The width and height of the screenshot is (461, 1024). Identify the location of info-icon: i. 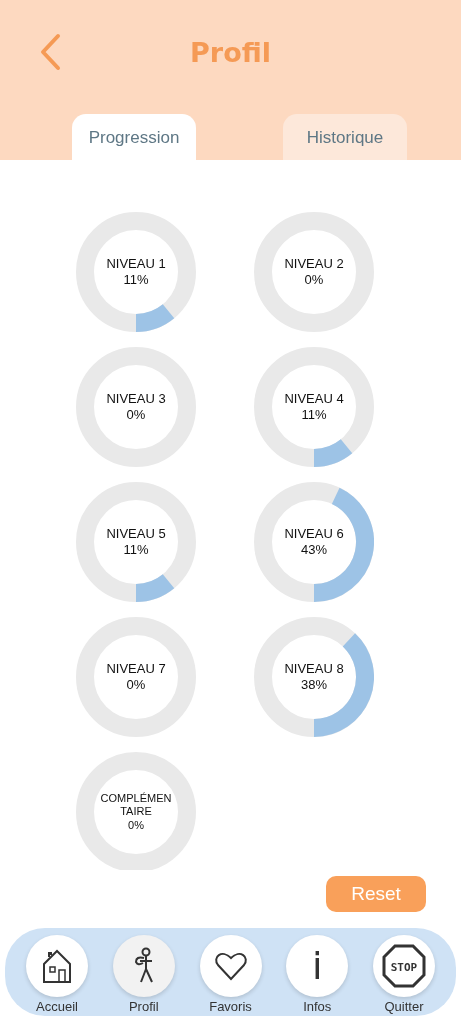
(317, 966).